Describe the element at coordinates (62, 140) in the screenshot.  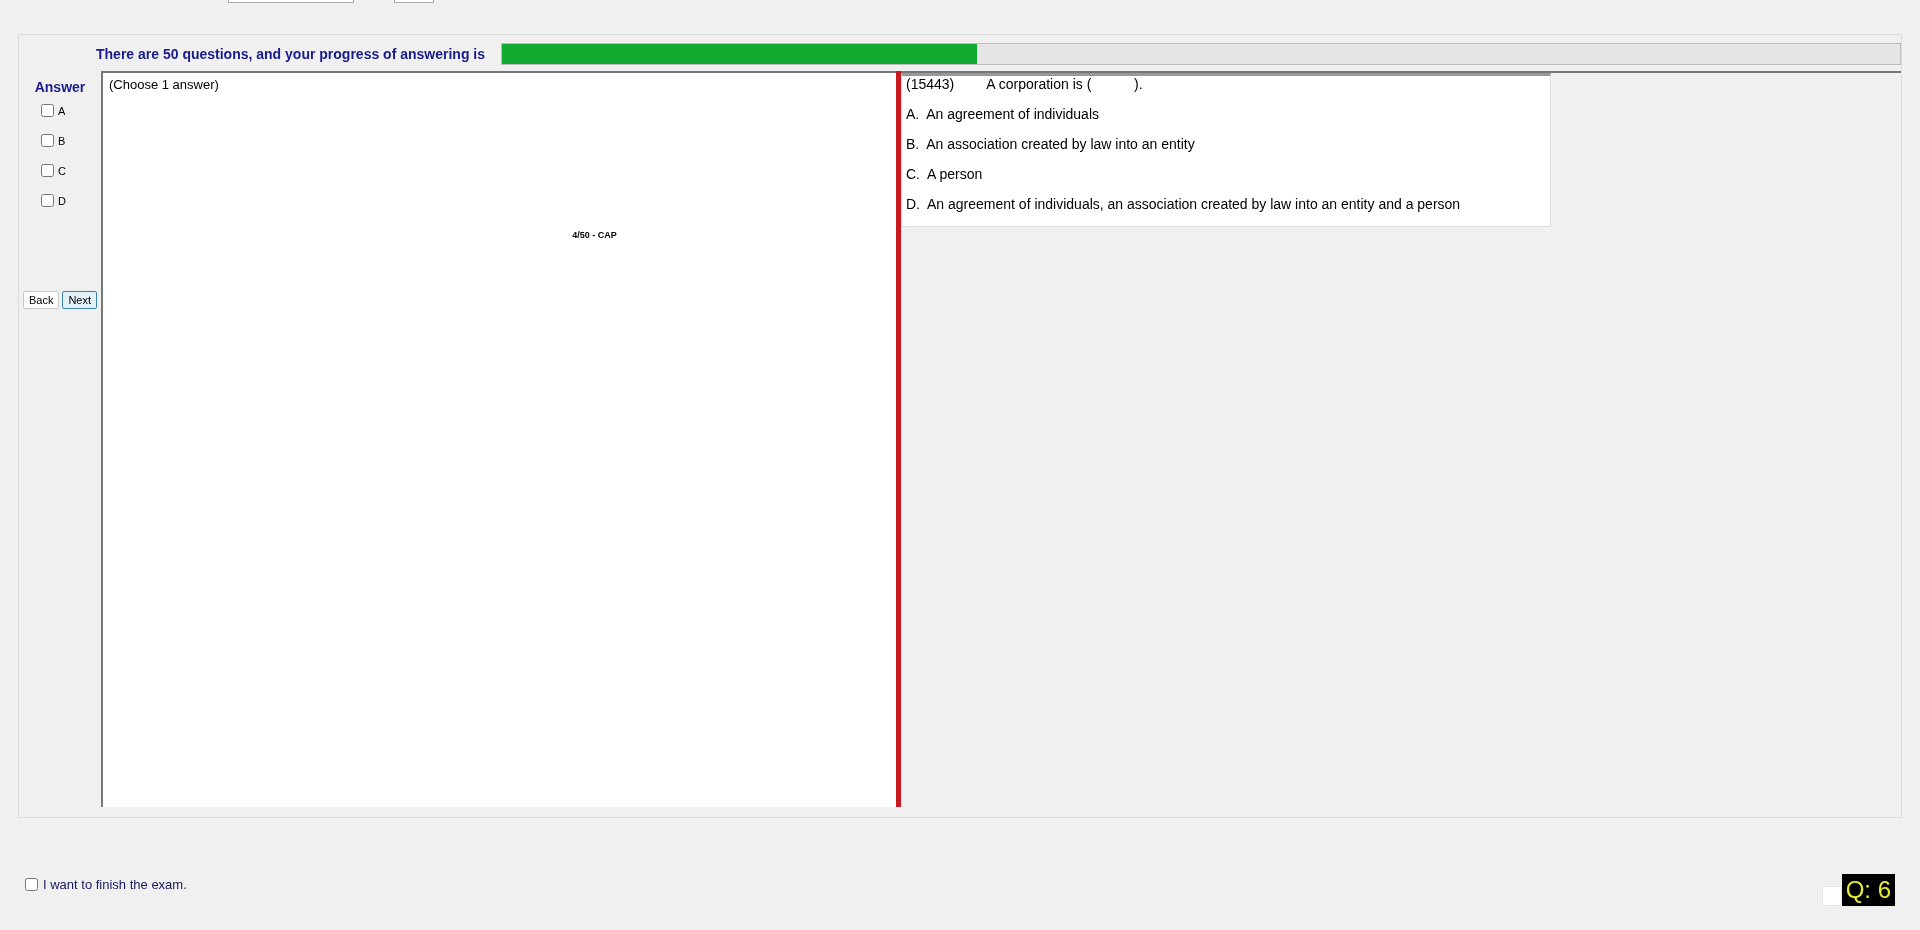
I see `option-label: B` at that location.